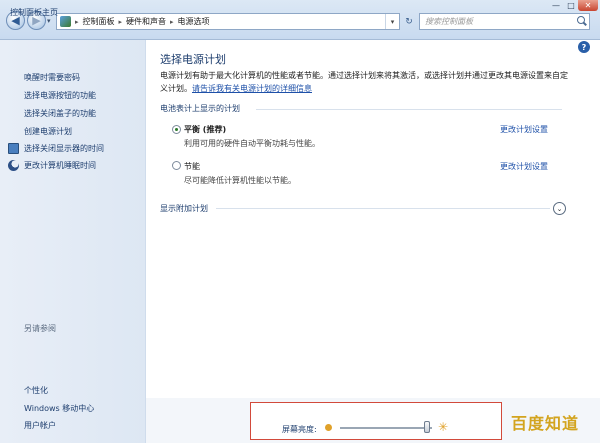 The width and height of the screenshot is (600, 443). What do you see at coordinates (588, 5) in the screenshot?
I see `close-button: ✕` at bounding box center [588, 5].